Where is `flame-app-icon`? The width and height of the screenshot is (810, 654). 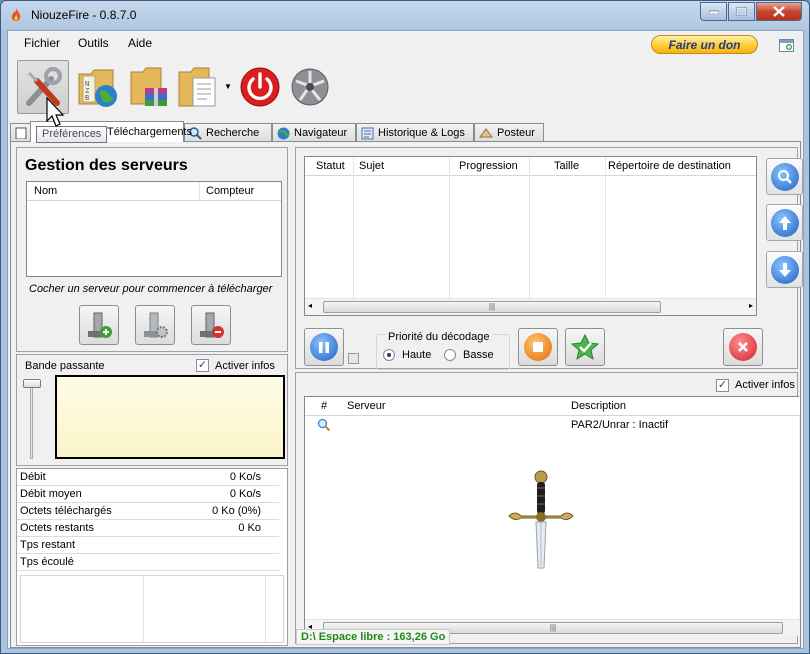
flame-app-icon is located at coordinates (16, 14).